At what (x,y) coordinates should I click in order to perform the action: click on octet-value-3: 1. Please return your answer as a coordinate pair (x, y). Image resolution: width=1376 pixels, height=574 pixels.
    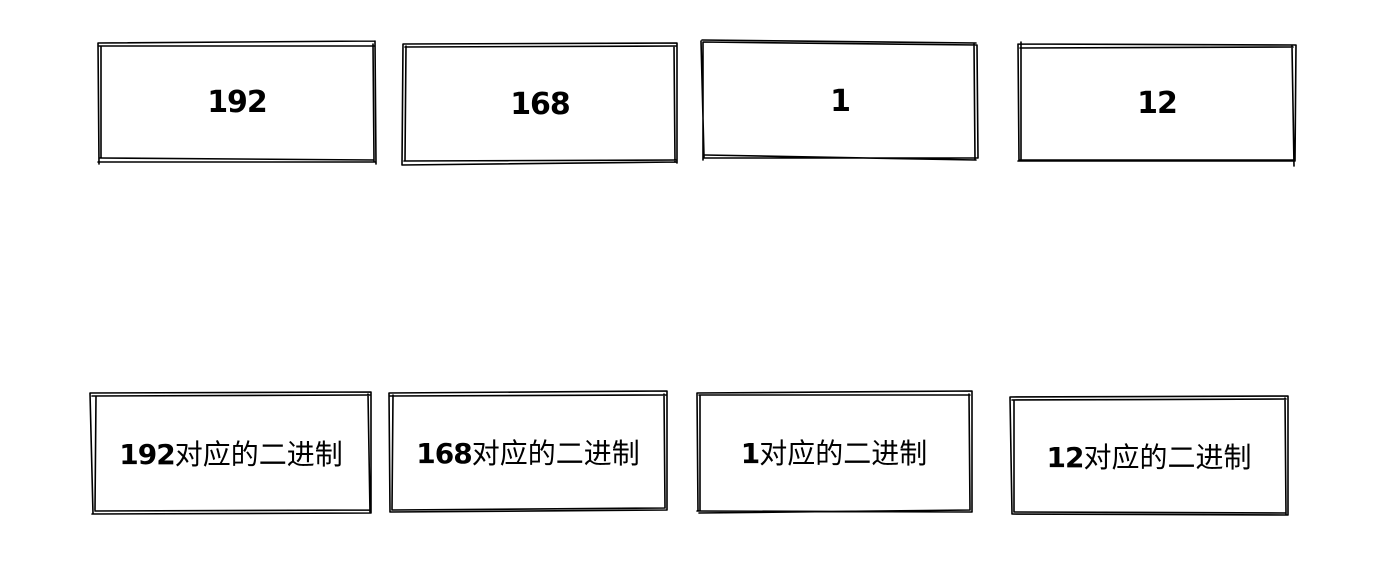
    Looking at the image, I should click on (840, 101).